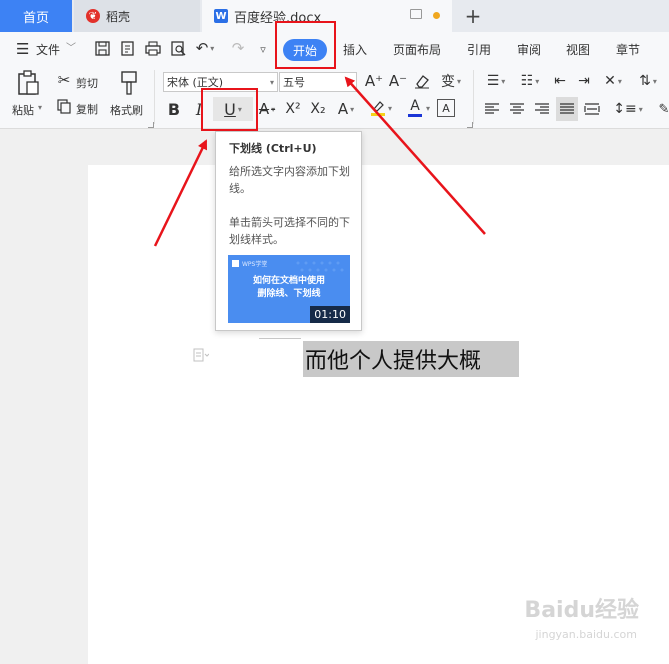  Describe the element at coordinates (319, 161) in the screenshot. I see `annotation-arrows` at that location.